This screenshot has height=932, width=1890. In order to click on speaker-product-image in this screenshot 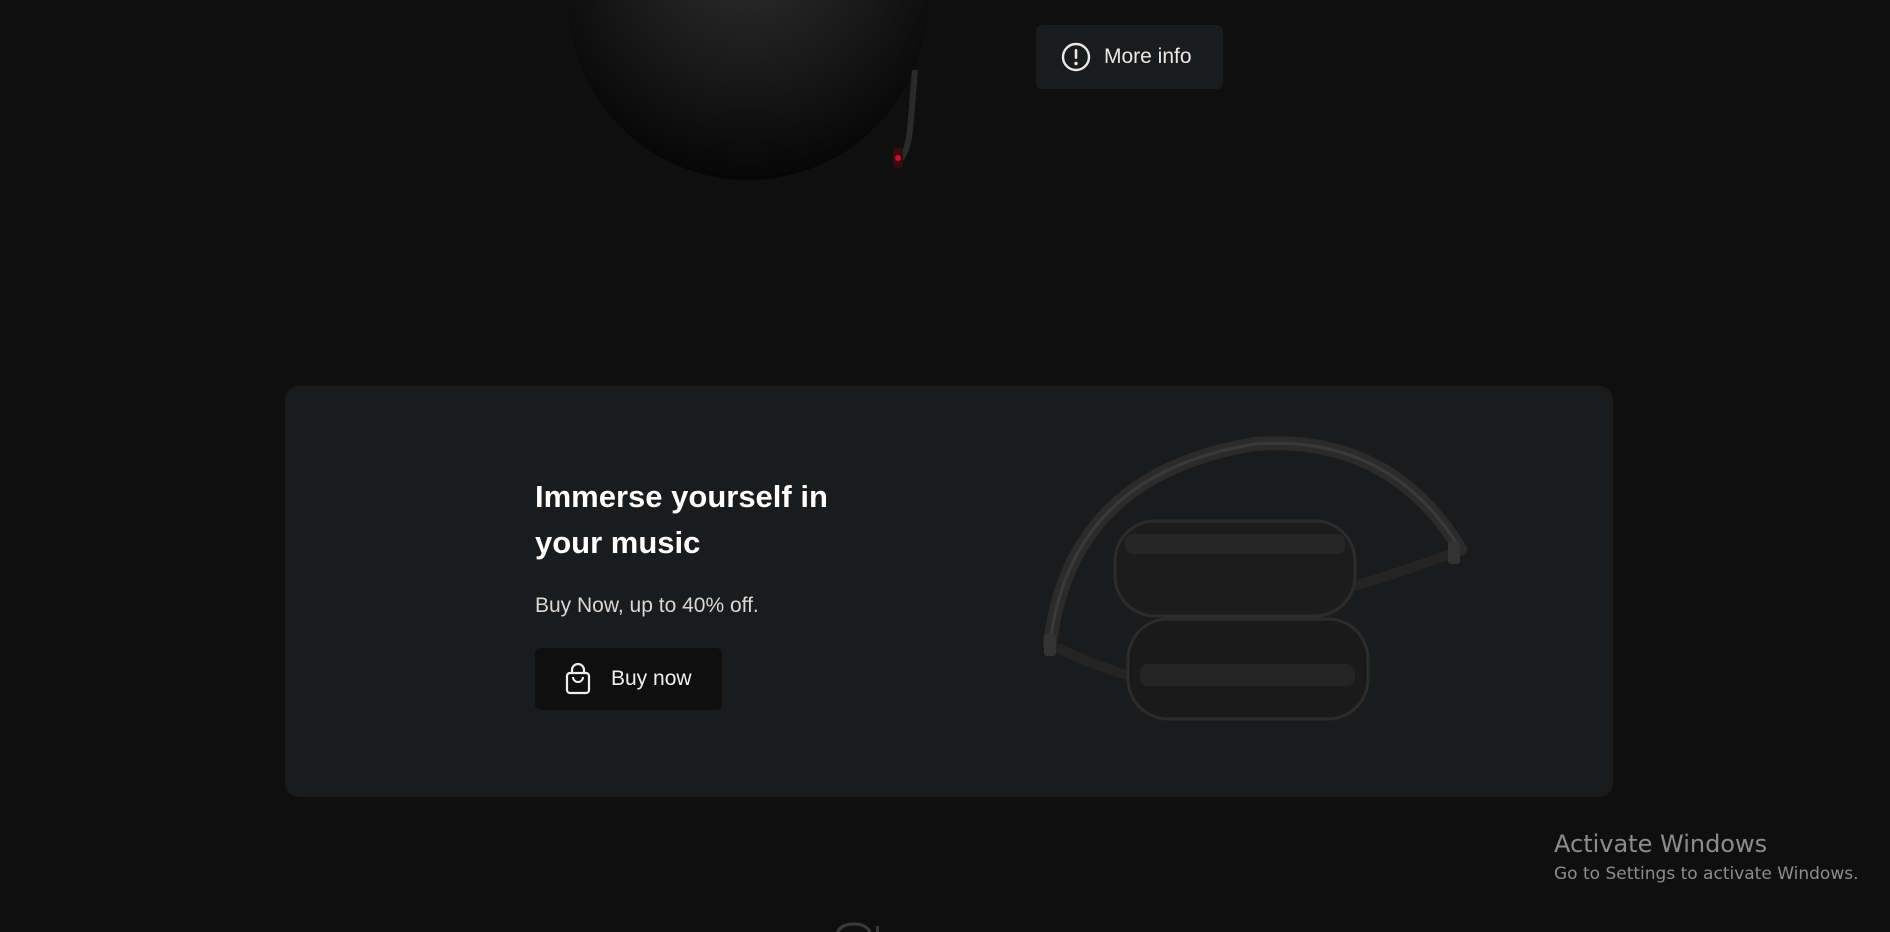, I will do `click(750, 95)`.